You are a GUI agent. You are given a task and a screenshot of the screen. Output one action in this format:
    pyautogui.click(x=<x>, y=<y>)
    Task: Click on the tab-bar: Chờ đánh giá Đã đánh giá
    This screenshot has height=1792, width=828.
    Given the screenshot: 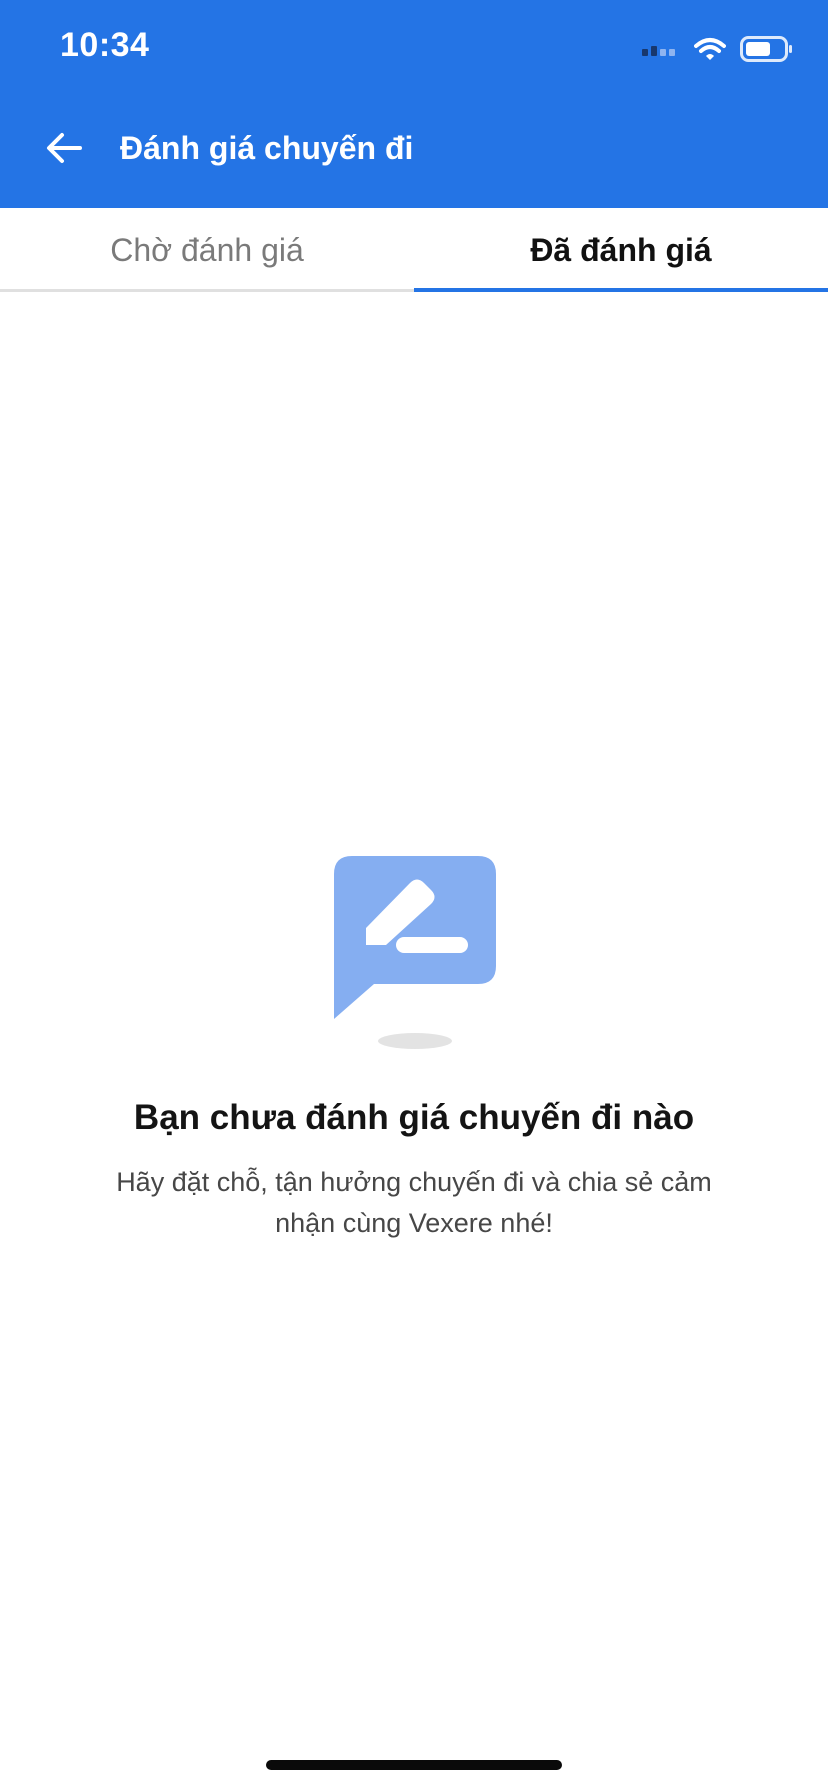 What is the action you would take?
    pyautogui.click(x=414, y=250)
    